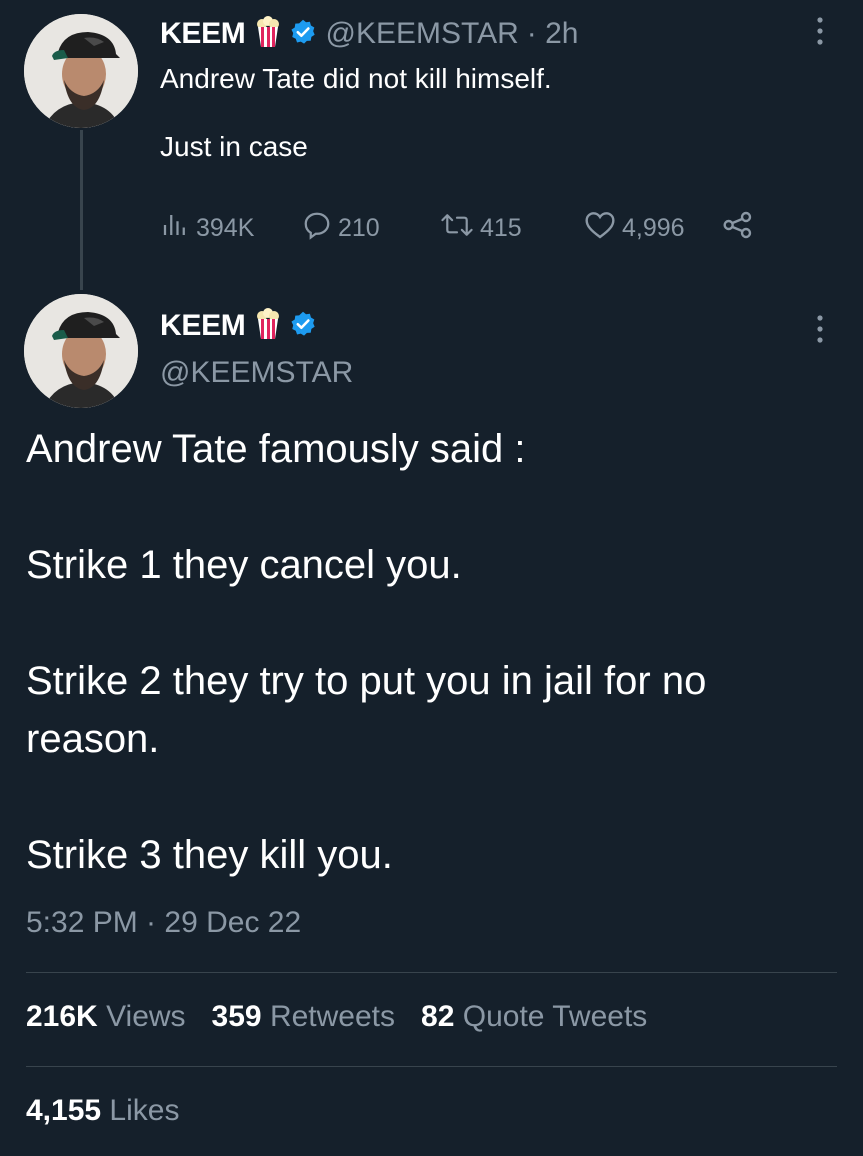 The height and width of the screenshot is (1156, 863). I want to click on reply-action: 210, so click(341, 228).